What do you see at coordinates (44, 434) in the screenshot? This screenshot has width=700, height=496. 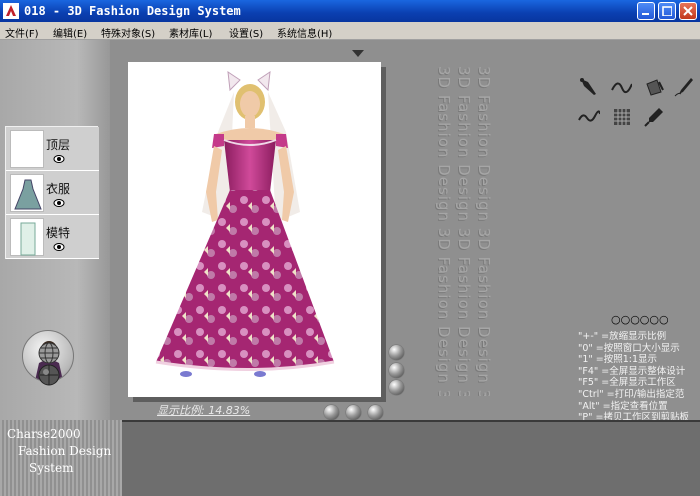 I see `brand-line-1: Charse2000` at bounding box center [44, 434].